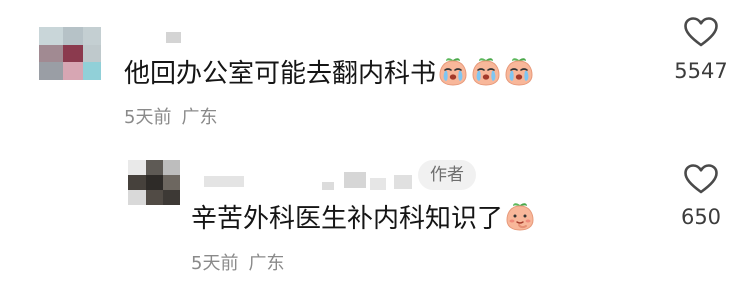  Describe the element at coordinates (447, 175) in the screenshot. I see `author-badge: 作者` at that location.